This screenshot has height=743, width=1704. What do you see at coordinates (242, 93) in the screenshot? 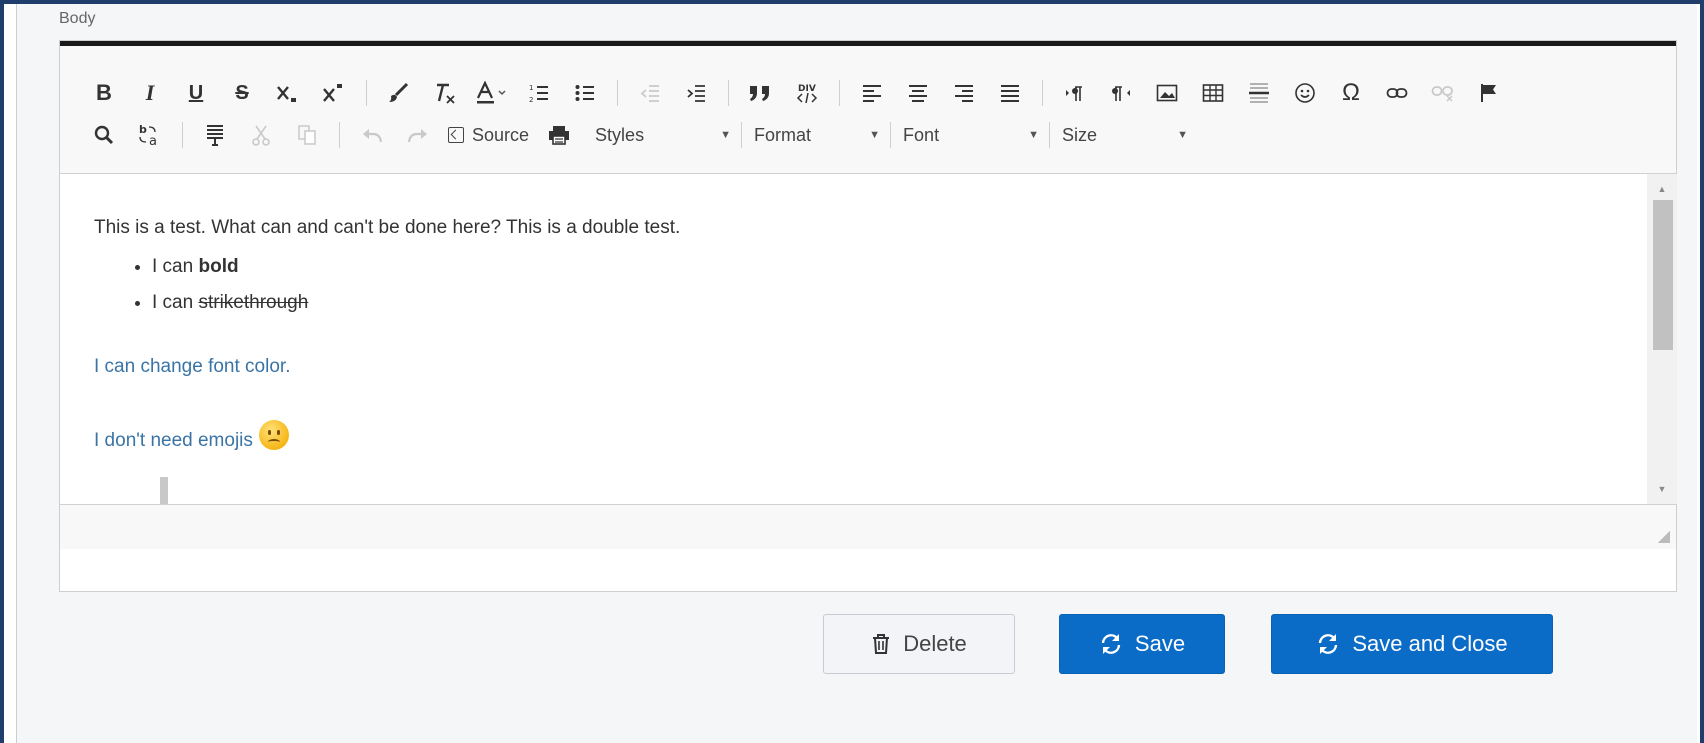
I see `strikethrough-button: S` at bounding box center [242, 93].